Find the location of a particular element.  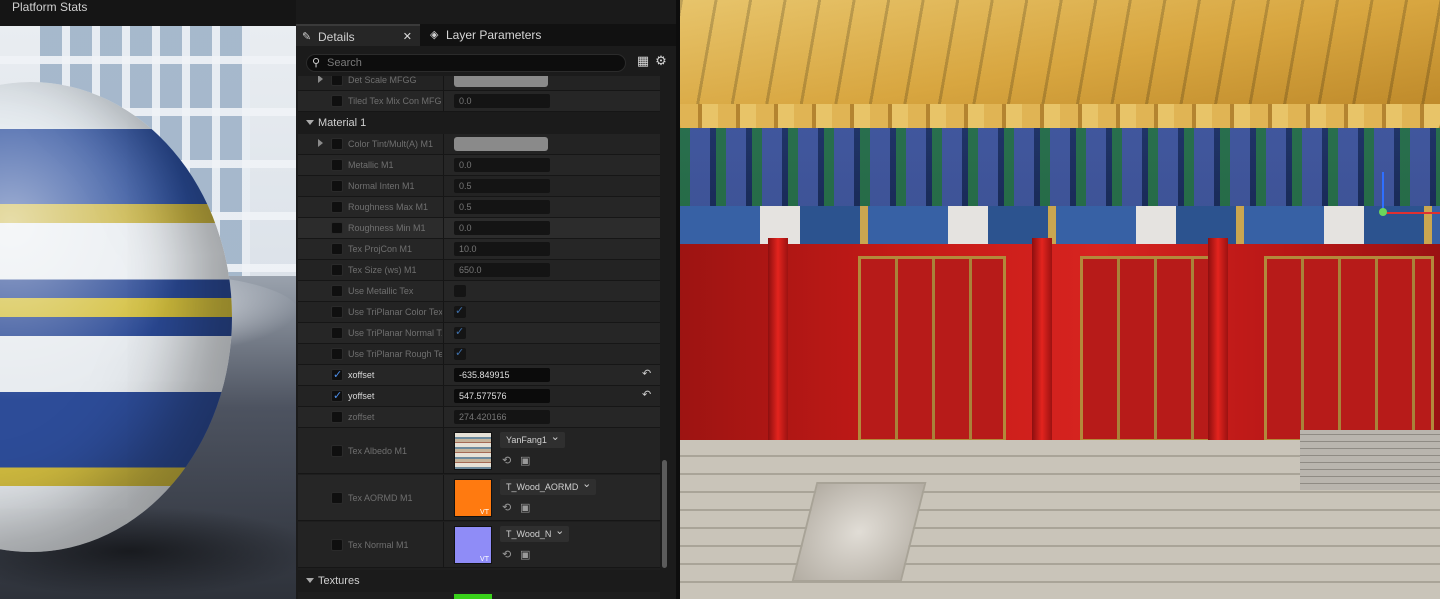

property-row: yoffset 547.577576 ↶ is located at coordinates (479, 396).